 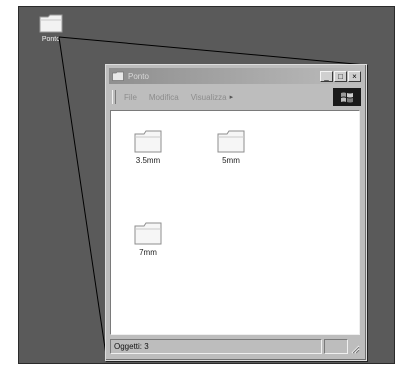 I want to click on menu-bar: File Modifica Visualizza ▸, so click(x=236, y=97).